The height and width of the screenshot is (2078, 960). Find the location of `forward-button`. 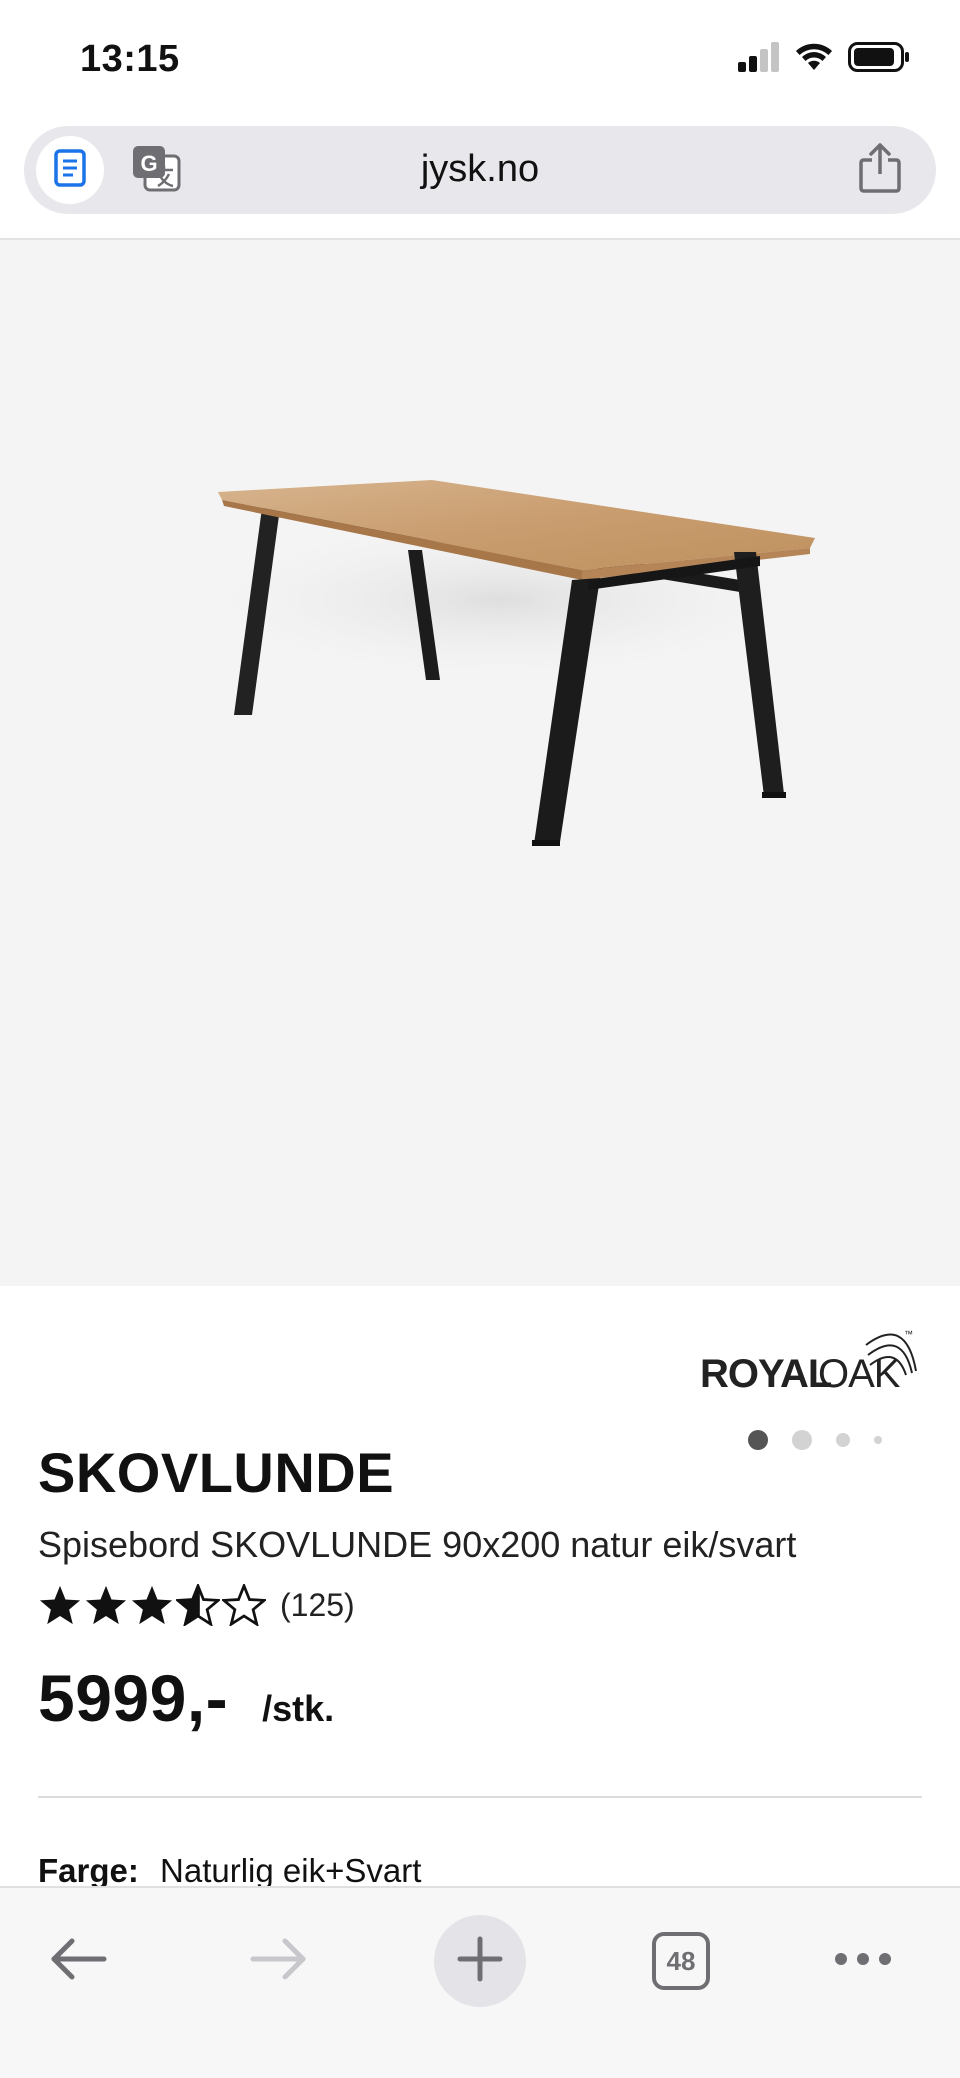

forward-button is located at coordinates (279, 1961).